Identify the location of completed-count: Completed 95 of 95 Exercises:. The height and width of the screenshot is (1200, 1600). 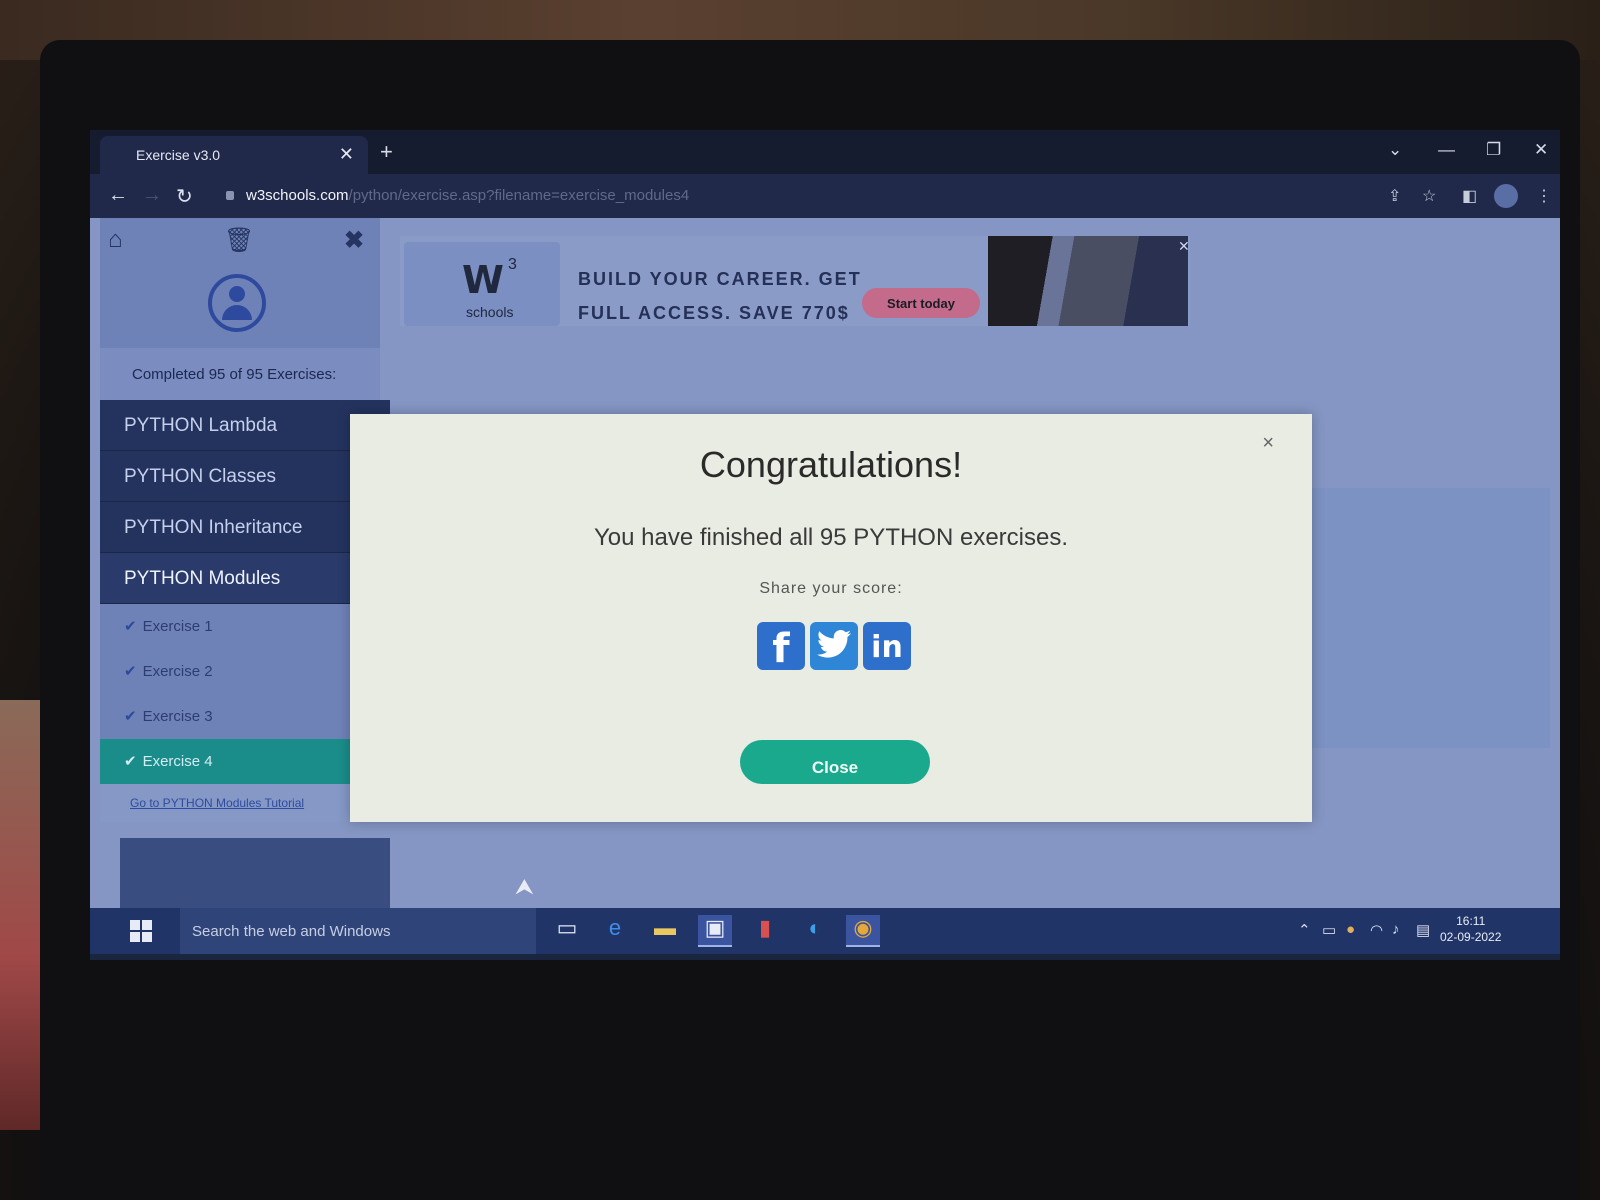
(240, 374).